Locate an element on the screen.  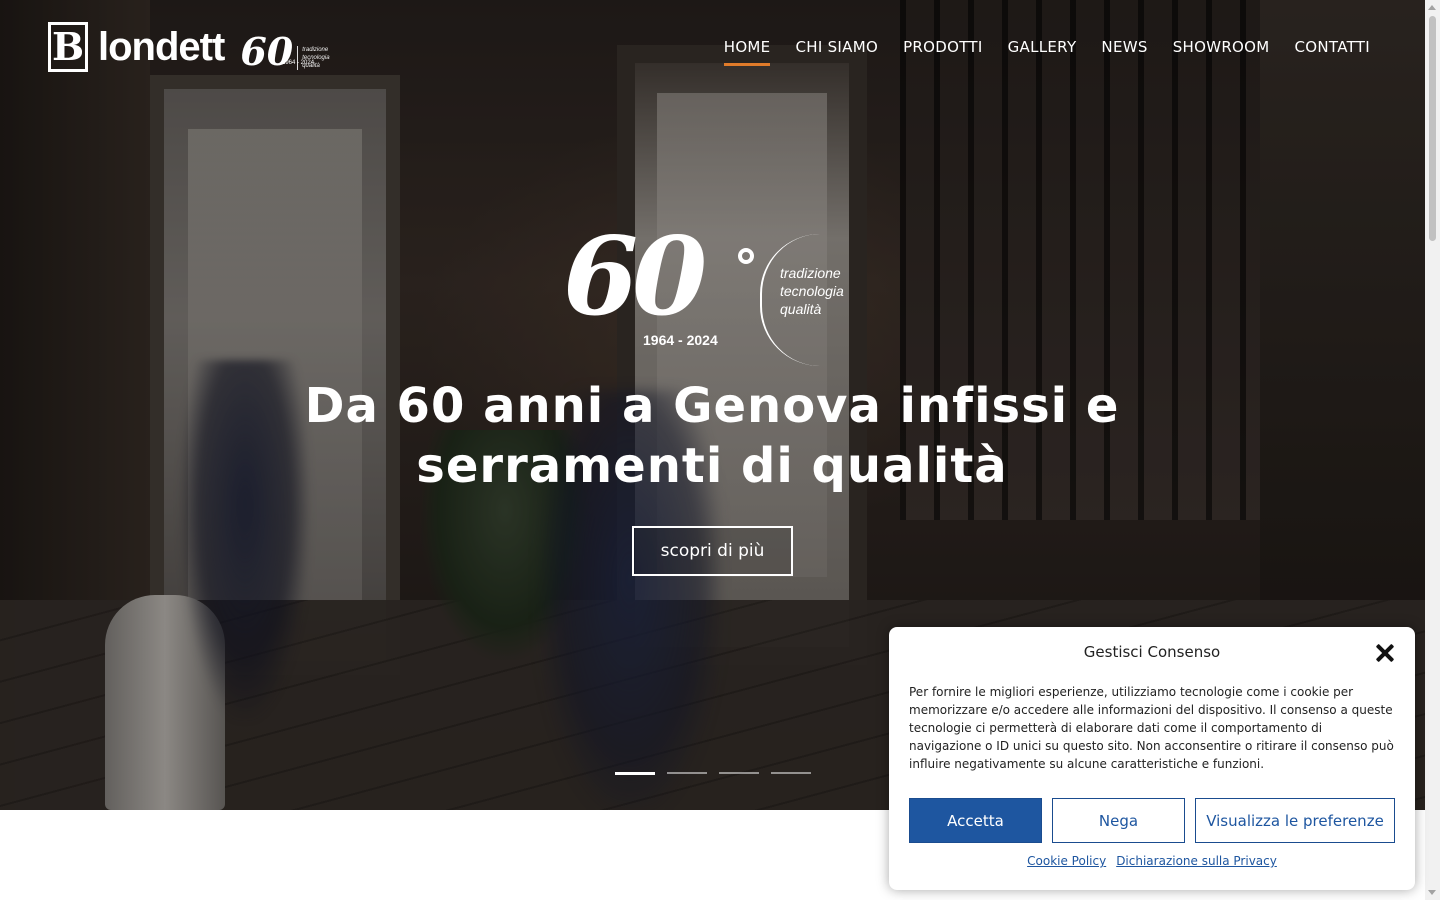
nav-news: NEWS is located at coordinates (1124, 51).